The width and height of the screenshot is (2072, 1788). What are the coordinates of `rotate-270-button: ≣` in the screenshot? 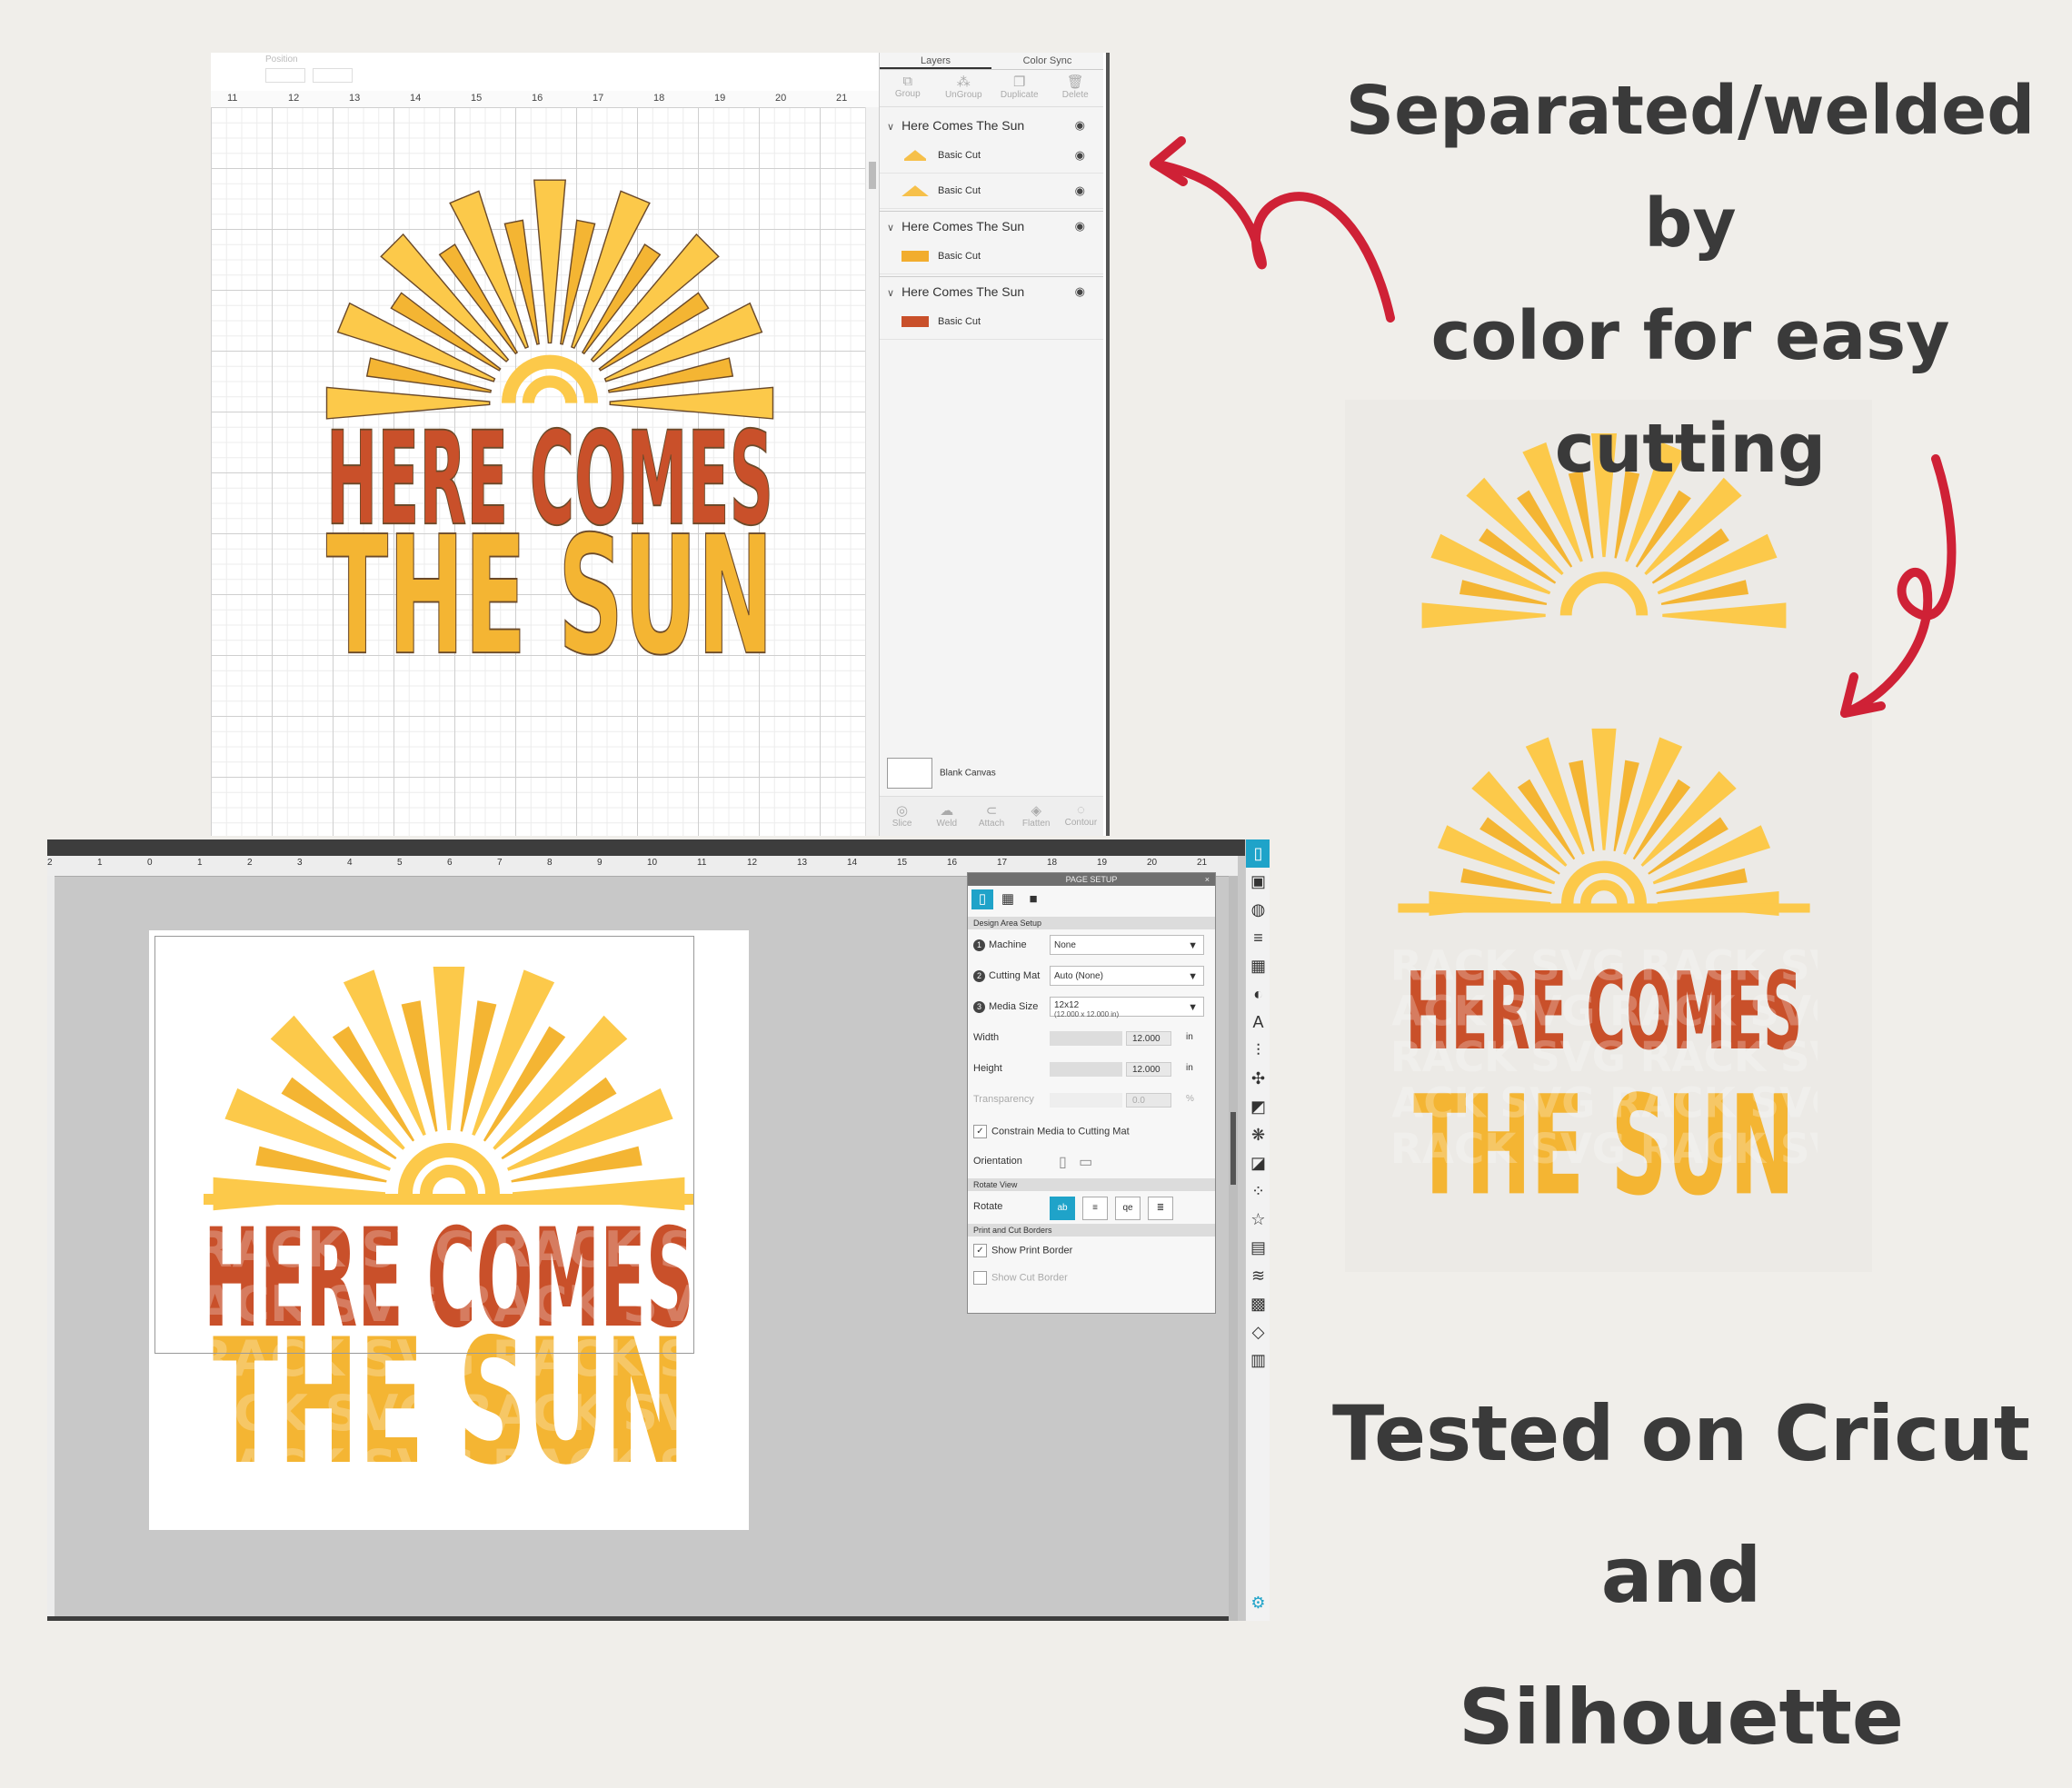 It's located at (1160, 1208).